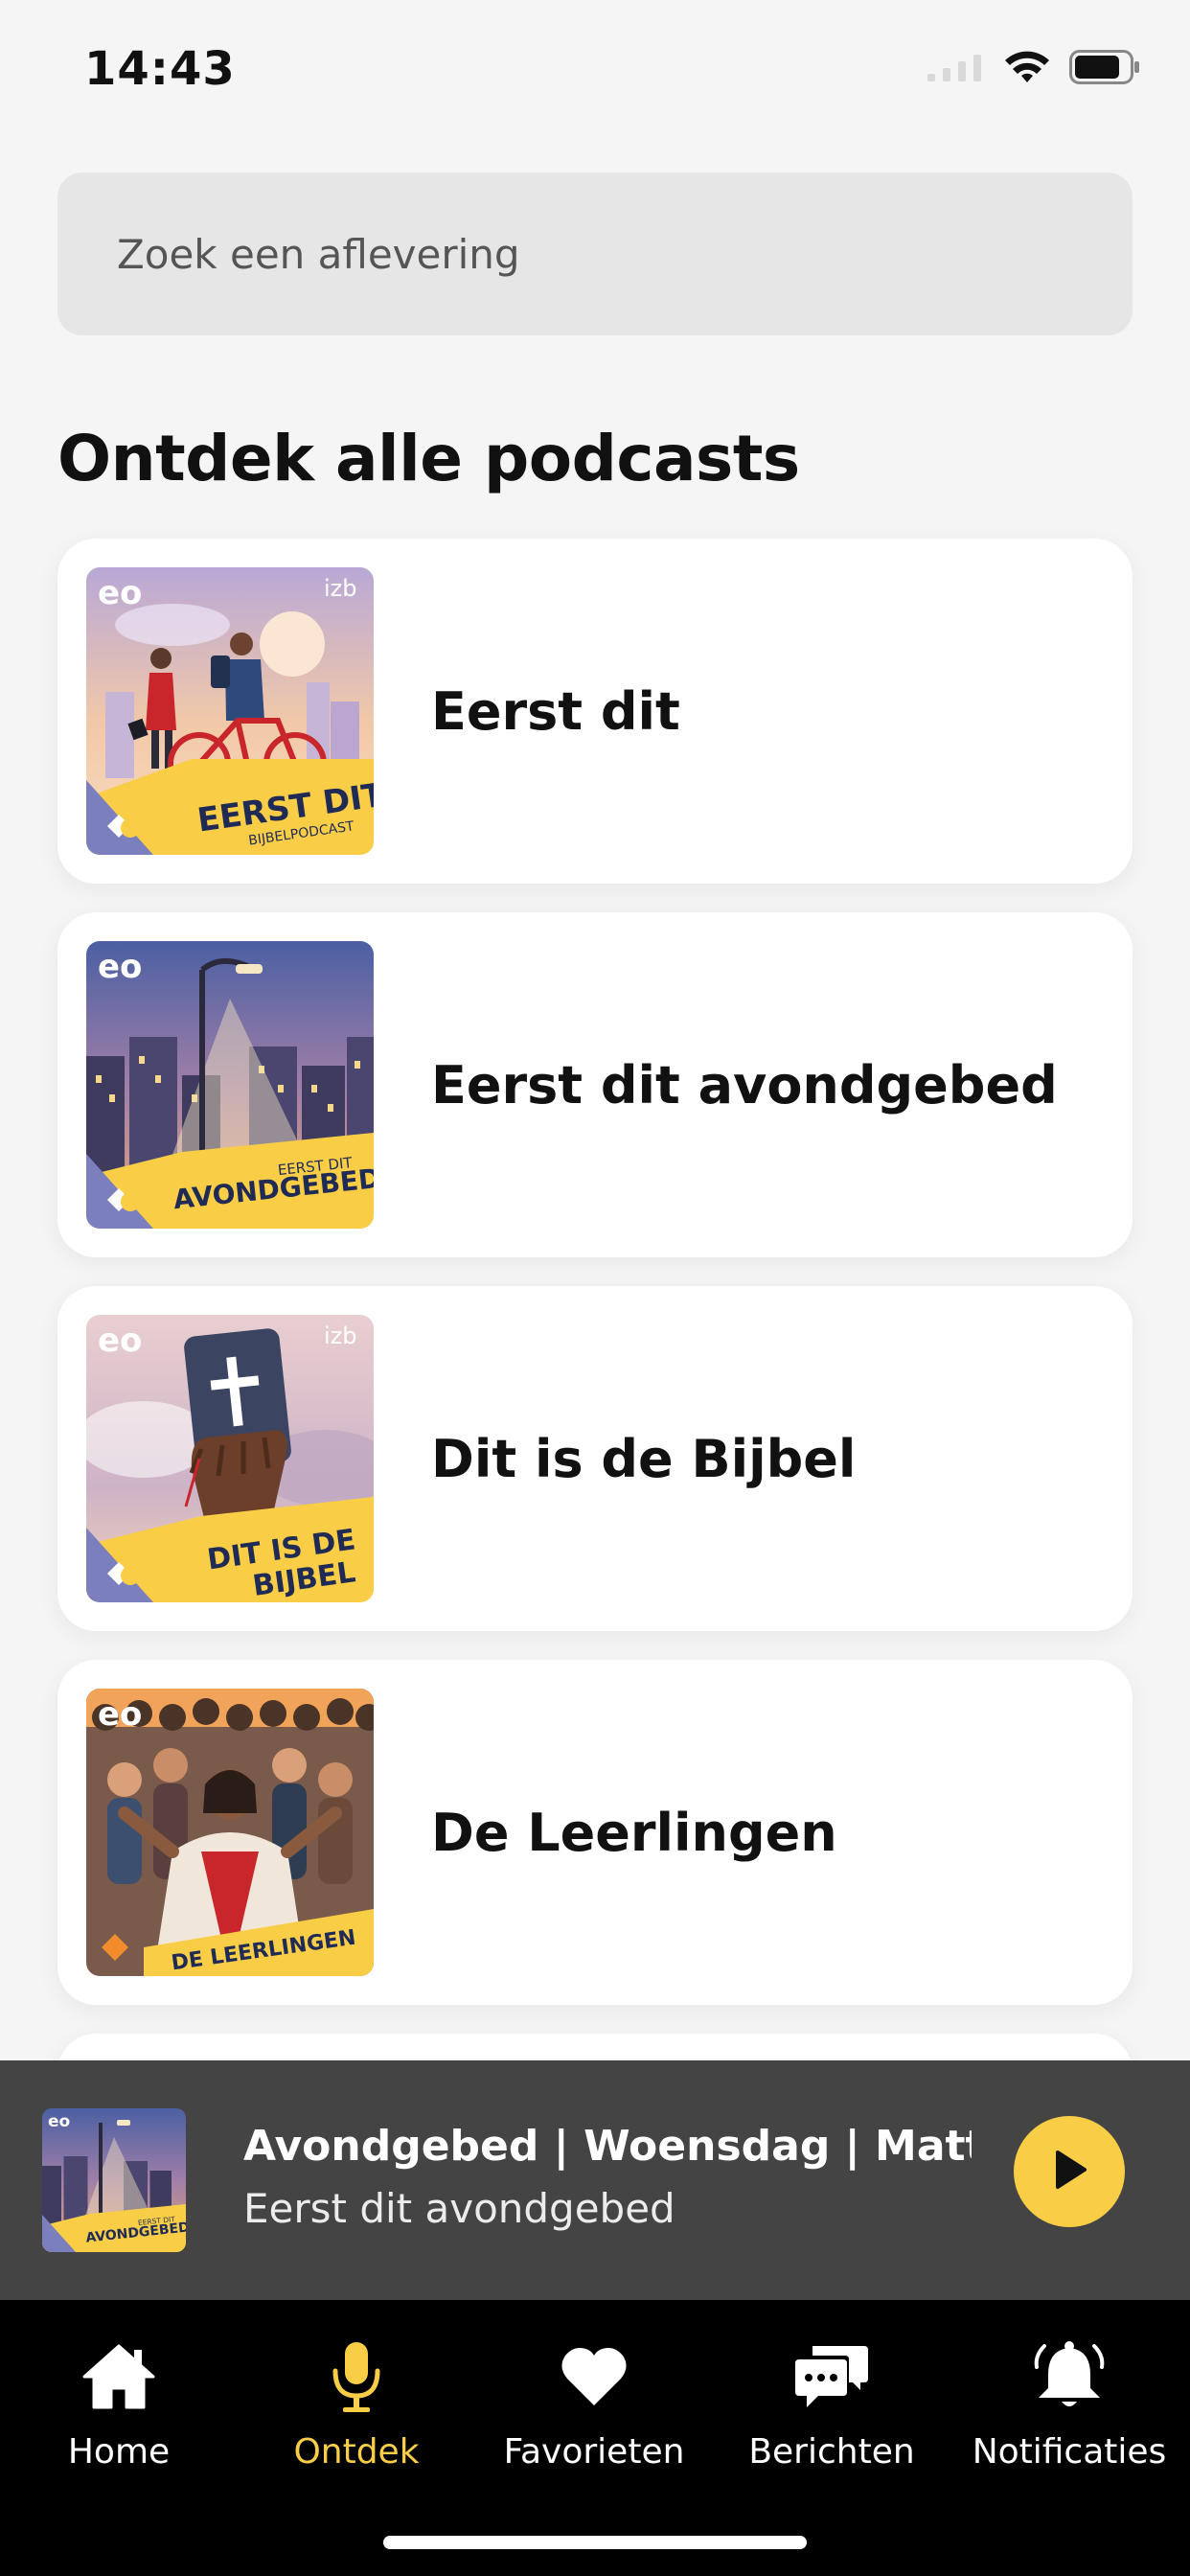 This screenshot has height=2576, width=1190. Describe the element at coordinates (832, 2376) in the screenshot. I see `chat-bubbles-icon` at that location.